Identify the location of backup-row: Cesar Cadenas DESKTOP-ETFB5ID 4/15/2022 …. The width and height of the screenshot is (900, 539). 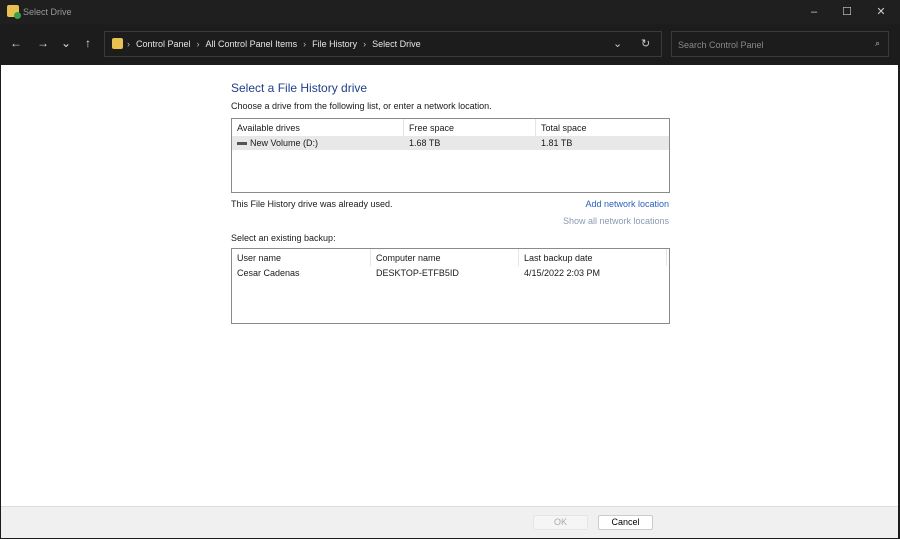
(450, 273).